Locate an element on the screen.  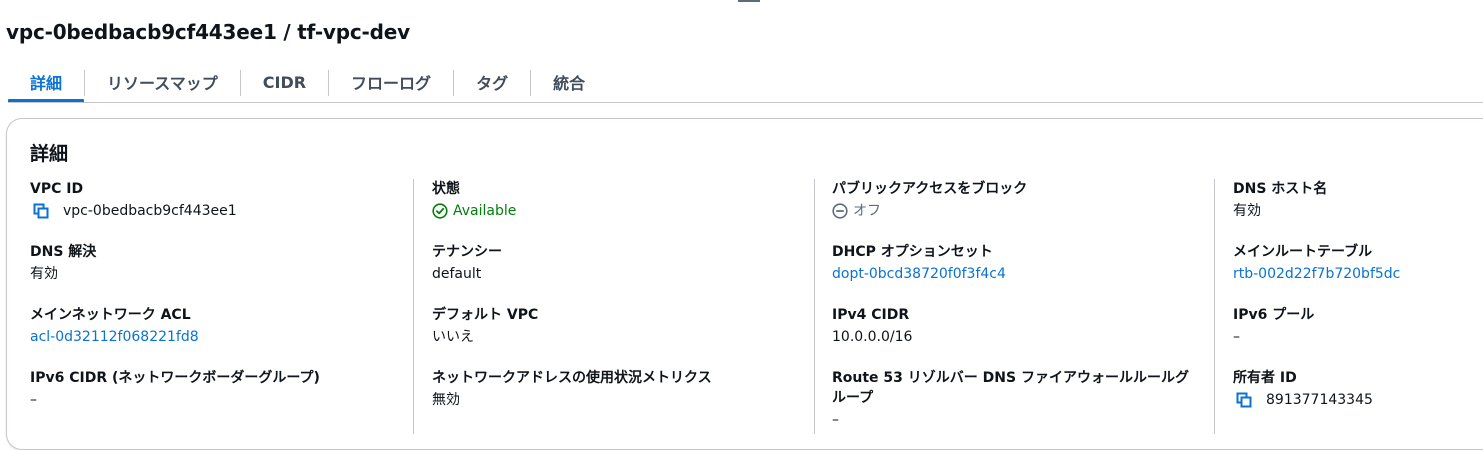
field-main-route-table: メインルートテーブル rtb-002d22f7b720bf5dc is located at coordinates (1358, 263).